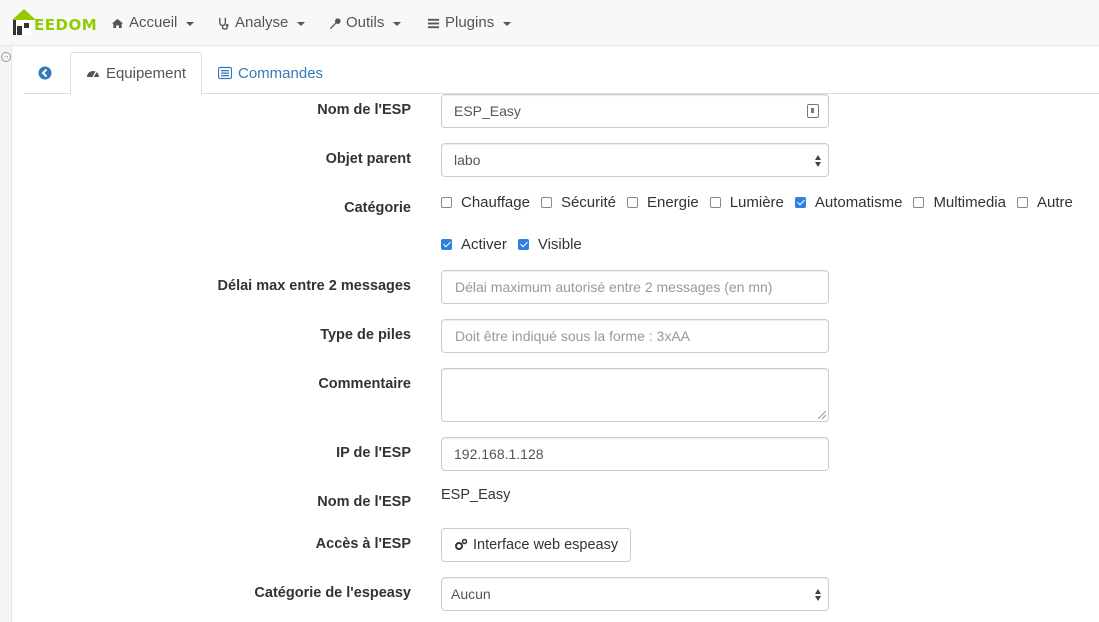 Image resolution: width=1099 pixels, height=622 pixels. Describe the element at coordinates (559, 244) in the screenshot. I see `visible-label: Visible` at that location.